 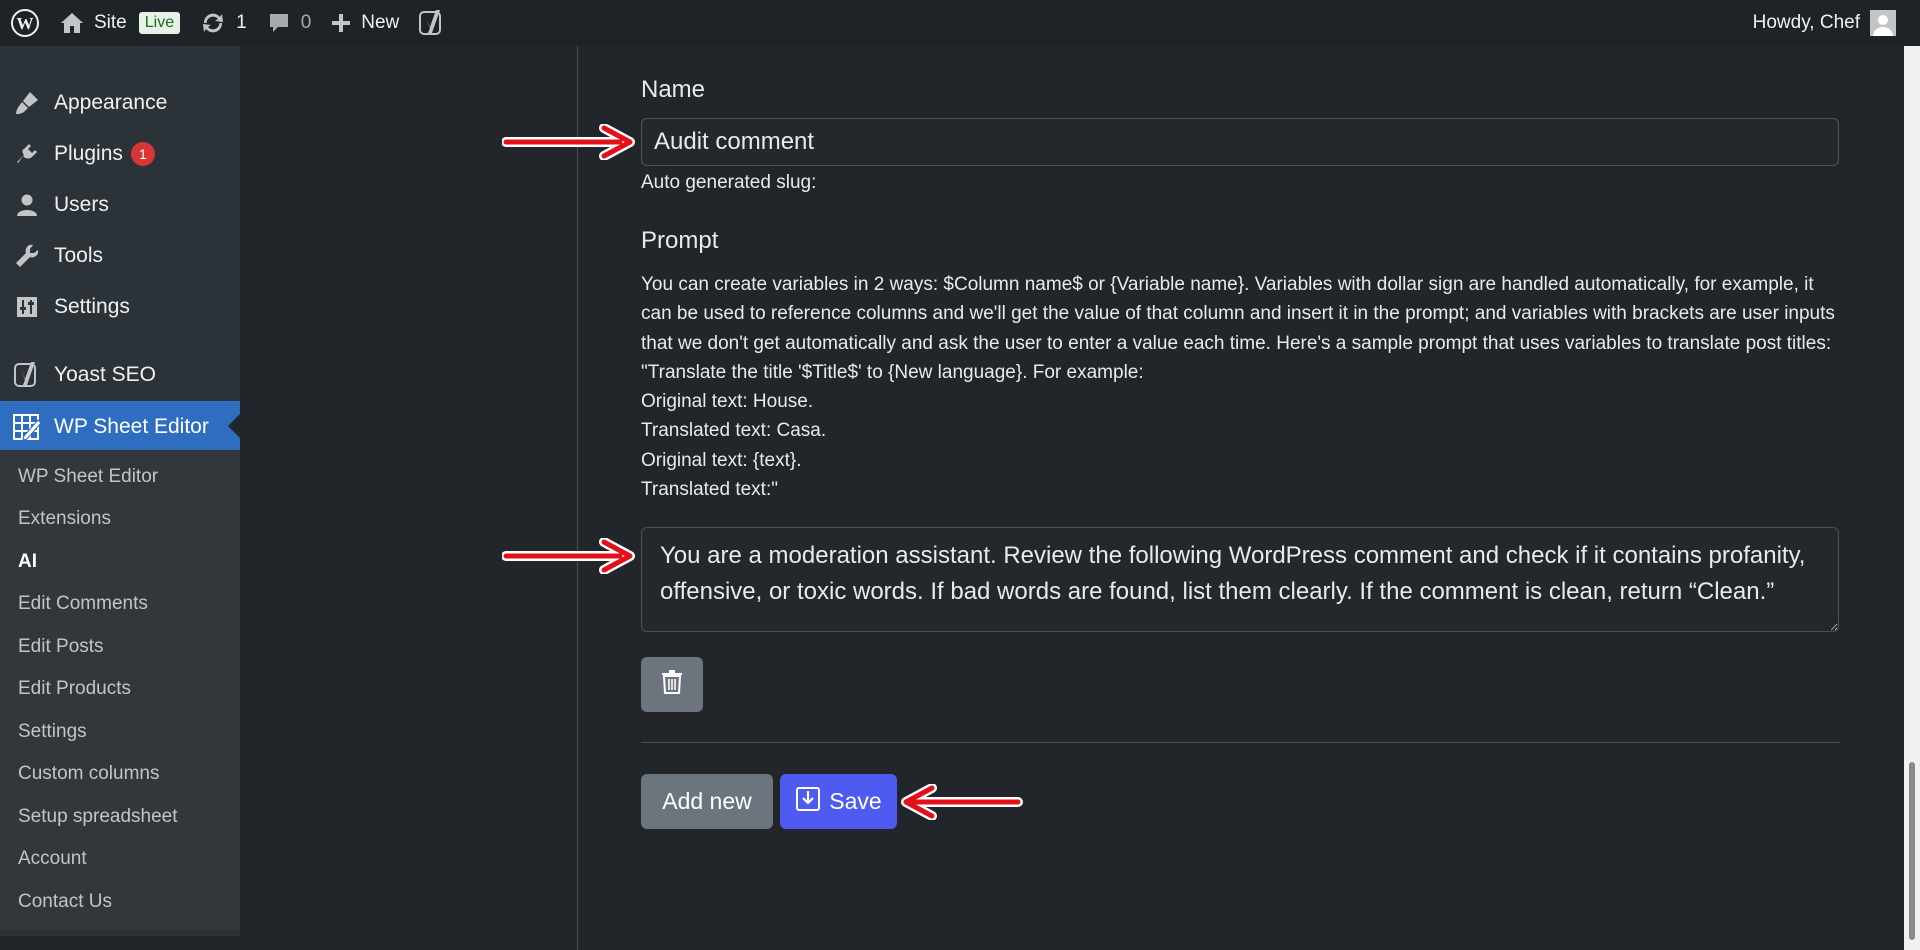 I want to click on site-label: Site, so click(x=110, y=22).